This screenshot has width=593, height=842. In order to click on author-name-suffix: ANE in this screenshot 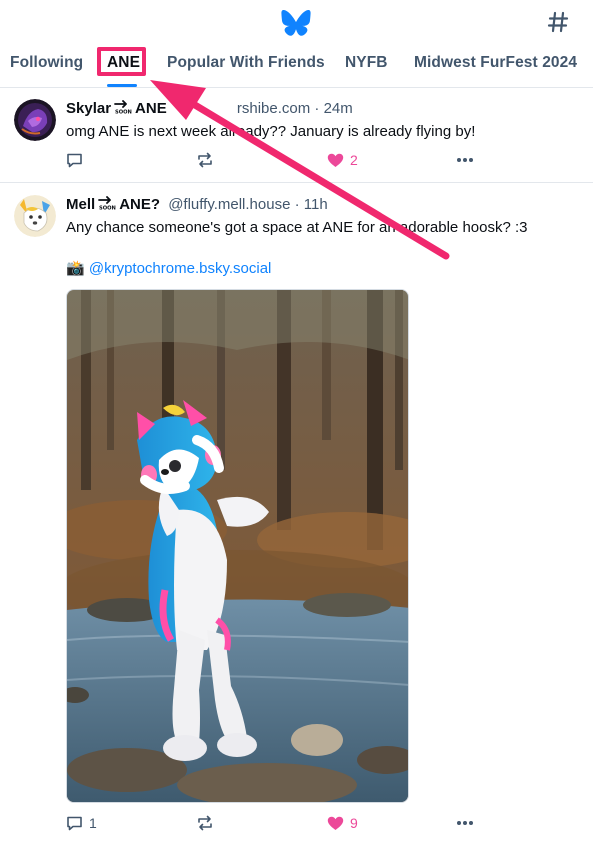, I will do `click(151, 108)`.